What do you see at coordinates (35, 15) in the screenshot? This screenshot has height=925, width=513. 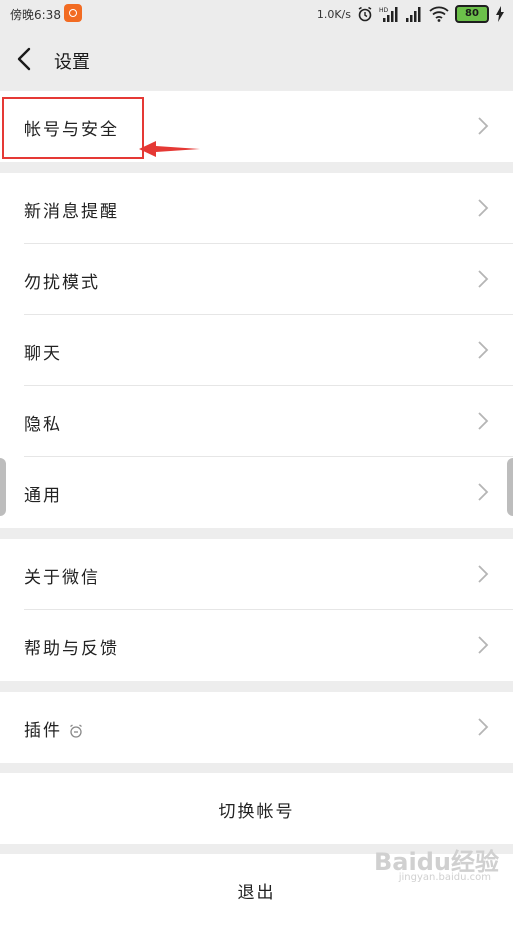 I see `status-time: 傍晚6:38` at bounding box center [35, 15].